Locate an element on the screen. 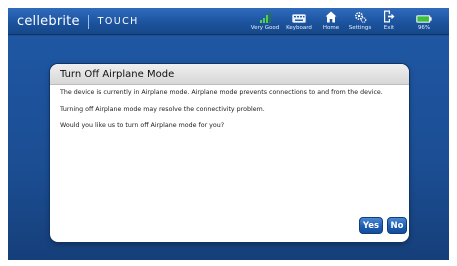 This screenshot has height=266, width=457. home-button: Home is located at coordinates (331, 22).